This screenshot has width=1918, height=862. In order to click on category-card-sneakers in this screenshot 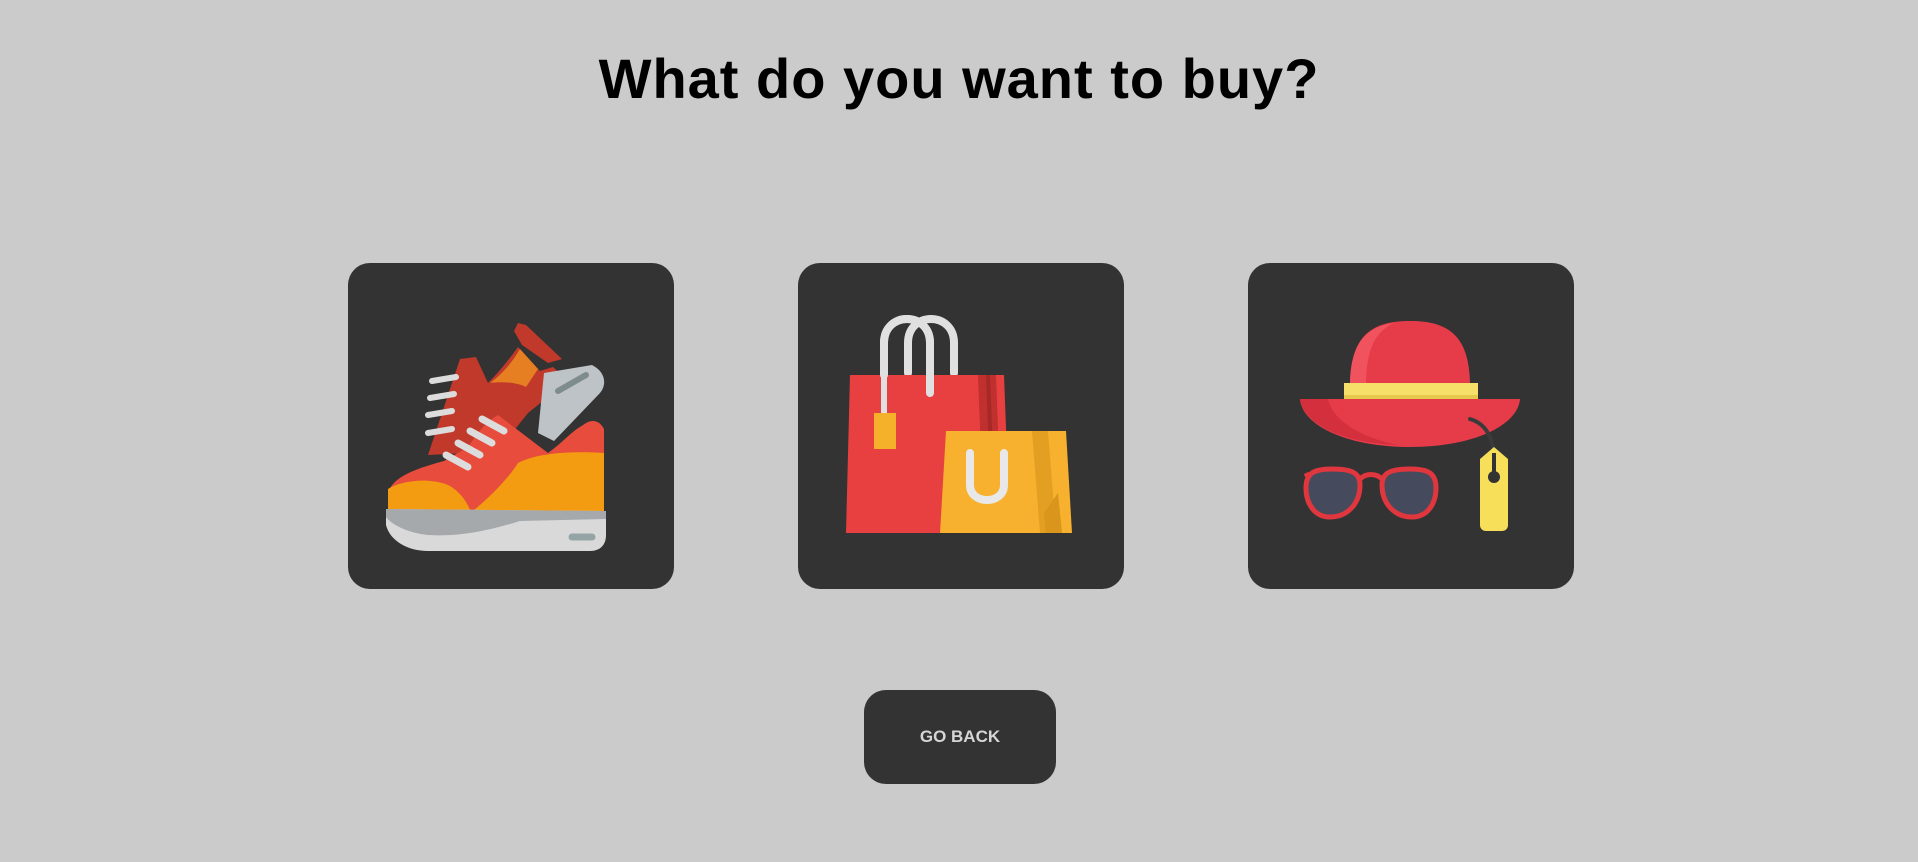, I will do `click(511, 426)`.